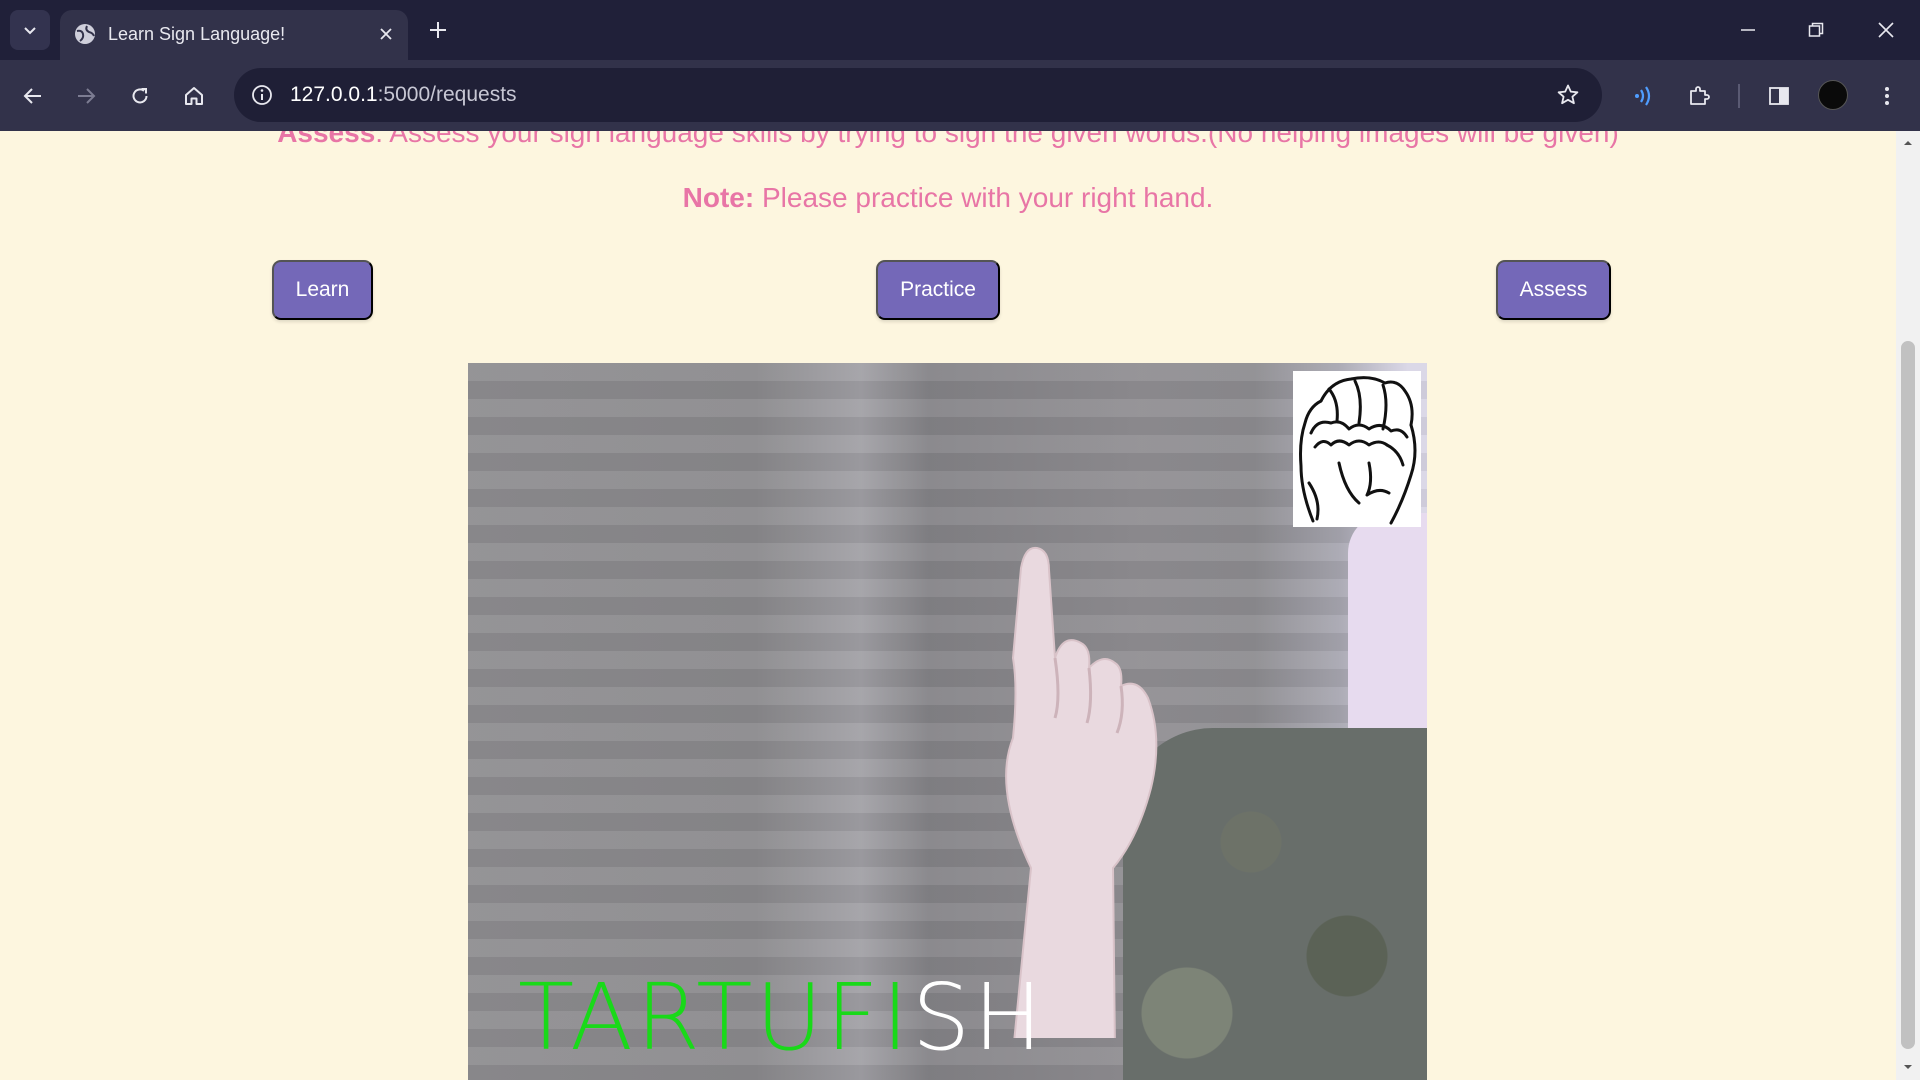 This screenshot has height=1080, width=1920. I want to click on sign-reference-image, so click(1357, 449).